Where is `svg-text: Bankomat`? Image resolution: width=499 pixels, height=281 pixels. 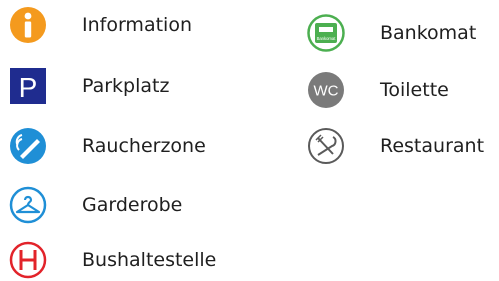
svg-text: Bankomat is located at coordinates (327, 38).